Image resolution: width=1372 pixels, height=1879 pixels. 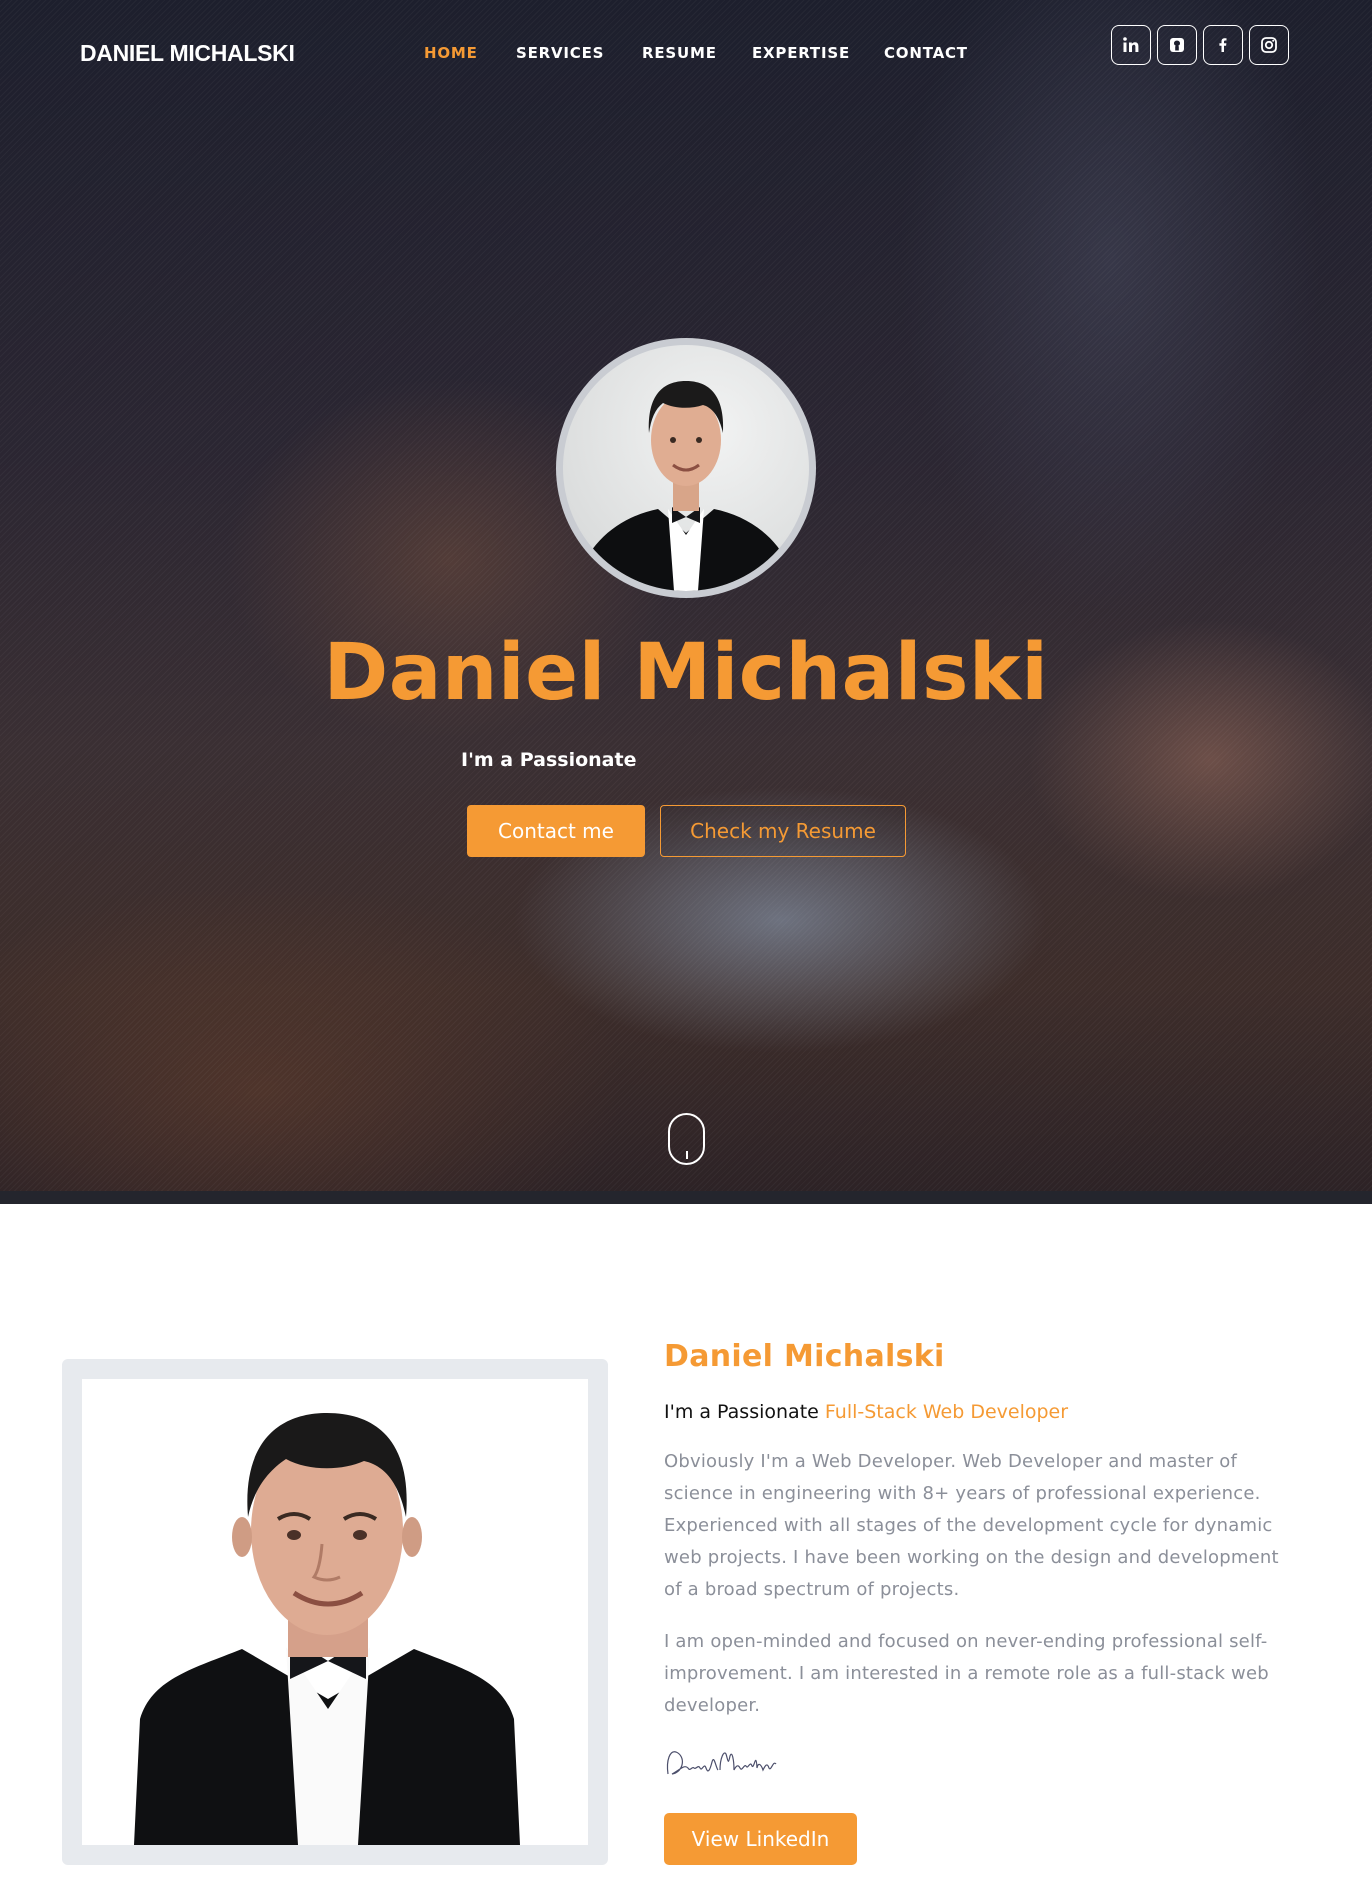 What do you see at coordinates (560, 53) in the screenshot?
I see `nav-services: SERVICES` at bounding box center [560, 53].